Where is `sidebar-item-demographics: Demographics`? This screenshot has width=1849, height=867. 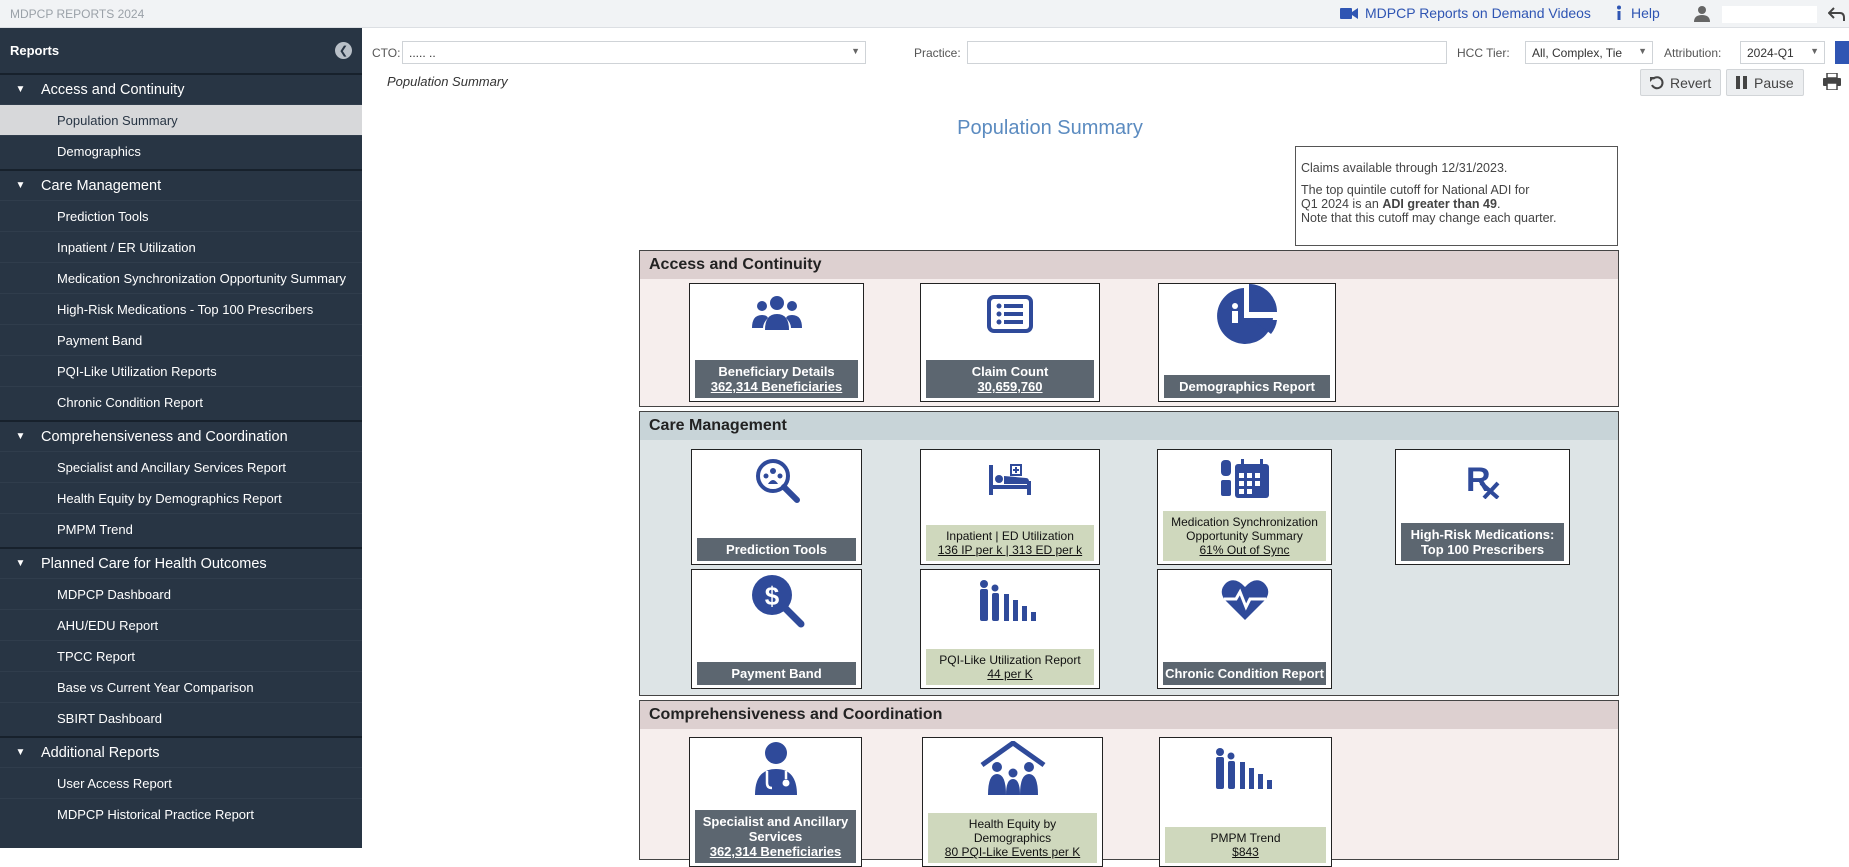
sidebar-item-demographics: Demographics is located at coordinates (181, 150).